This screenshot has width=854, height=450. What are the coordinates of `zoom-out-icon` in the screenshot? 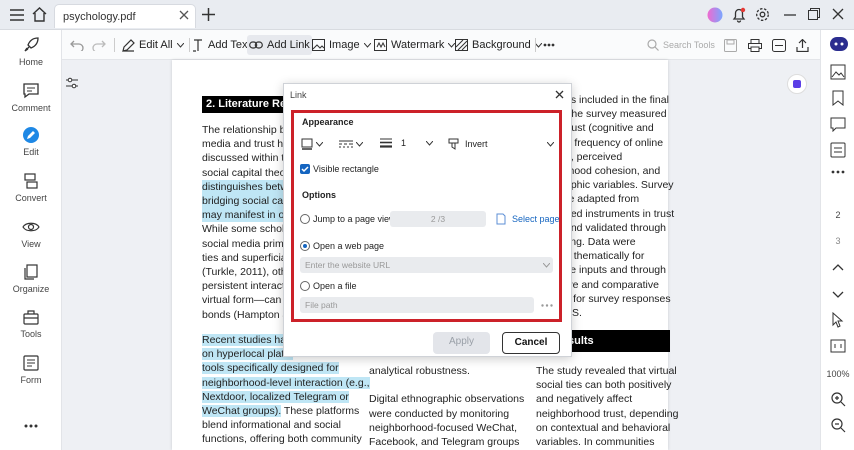 It's located at (838, 425).